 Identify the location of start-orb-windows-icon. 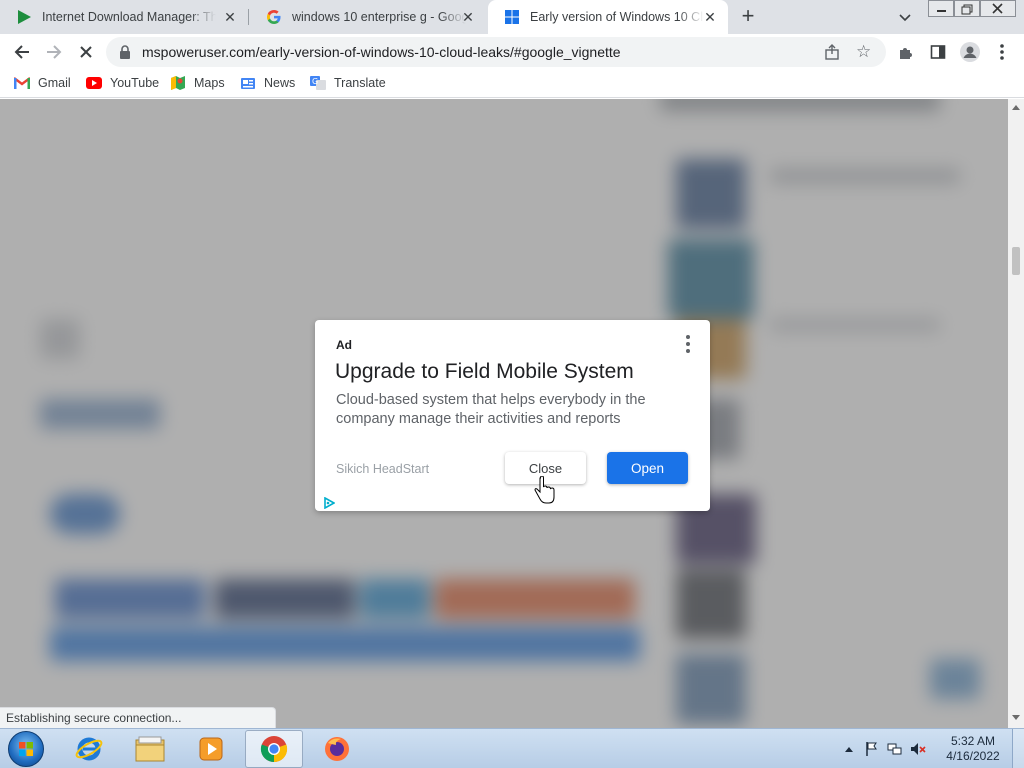
(26, 749).